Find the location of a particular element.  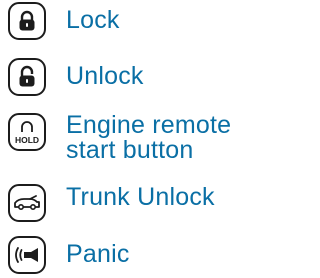

unlock-key-button is located at coordinates (27, 77).